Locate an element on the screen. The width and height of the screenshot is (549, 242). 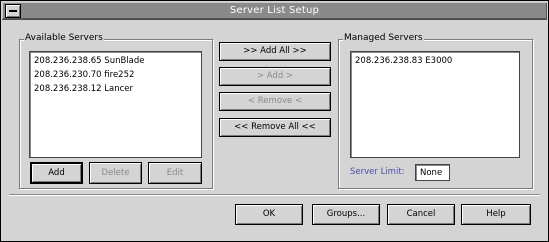
server-limit-field: None is located at coordinates (432, 172).